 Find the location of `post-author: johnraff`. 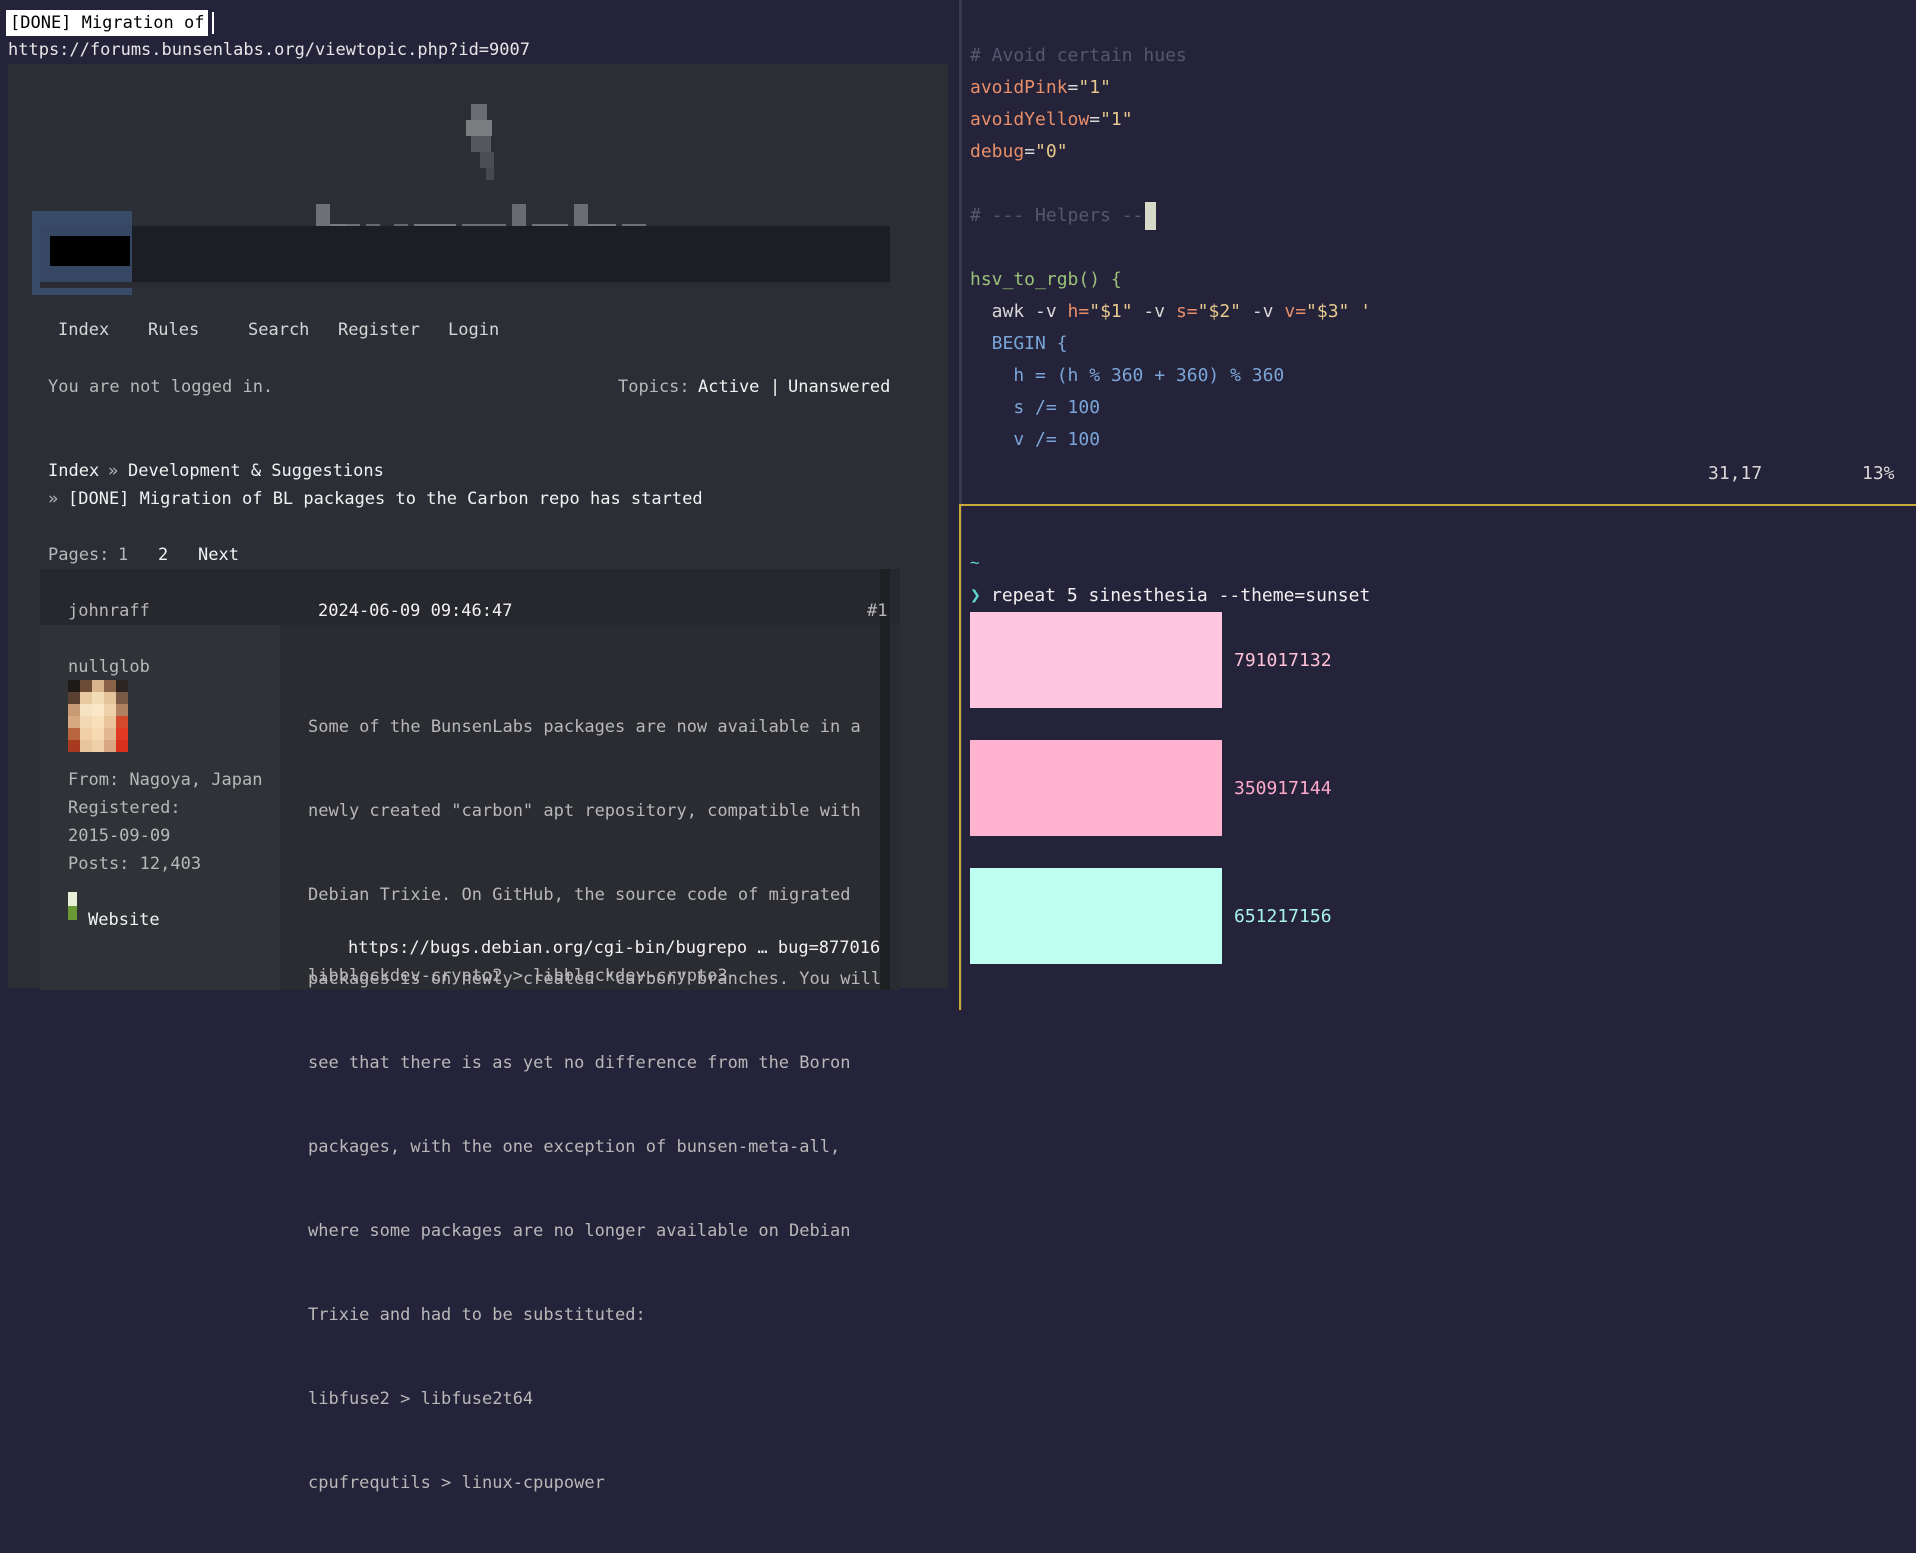

post-author: johnraff is located at coordinates (109, 611).